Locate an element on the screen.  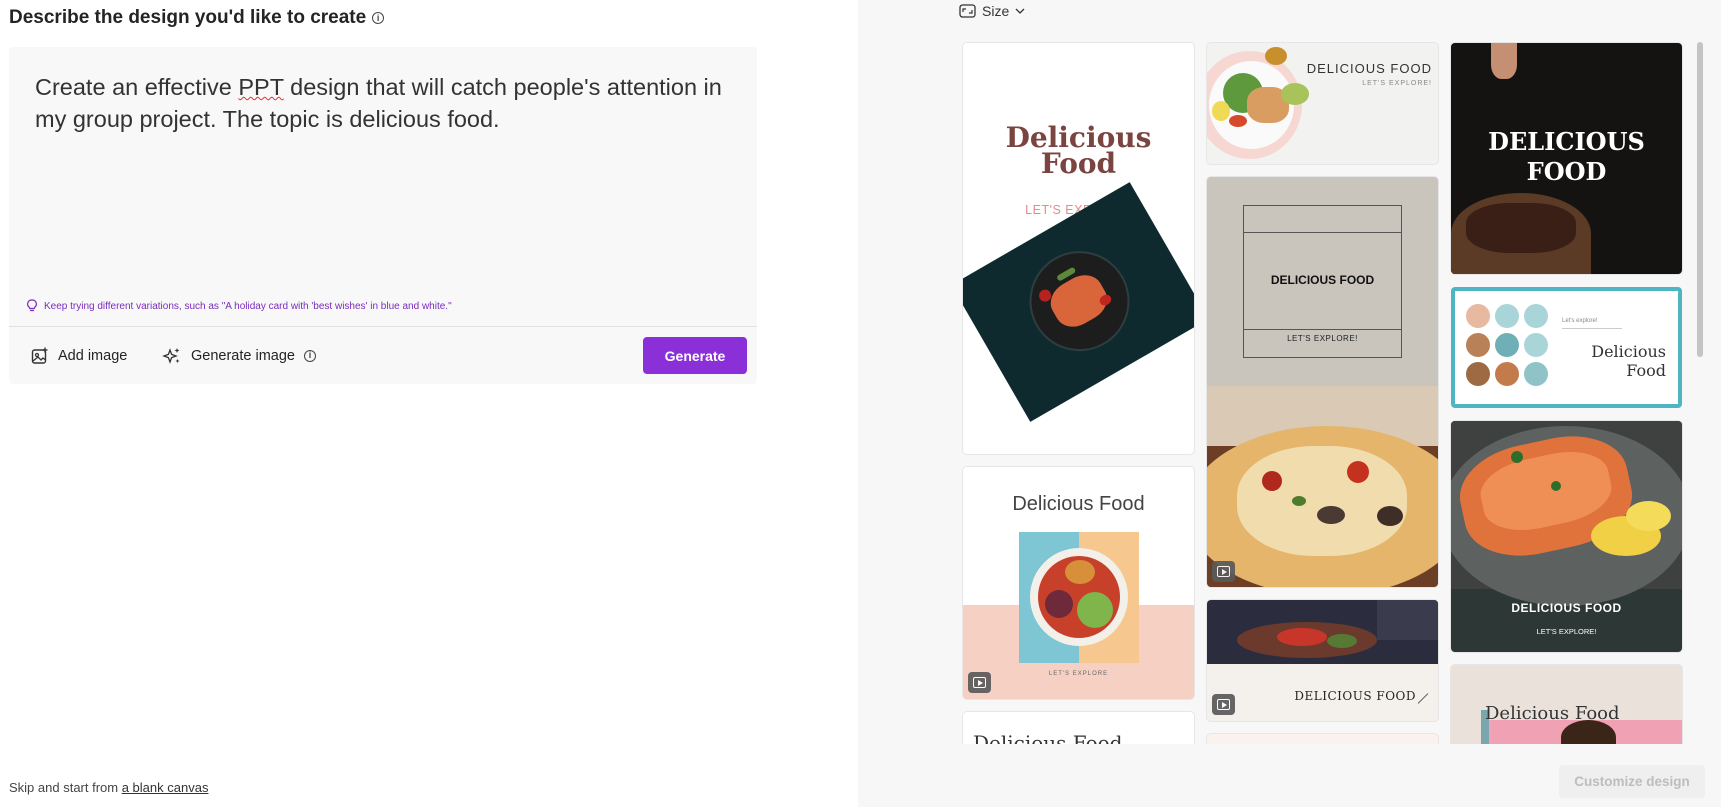
add-image-button: Add image is located at coordinates (79, 355).